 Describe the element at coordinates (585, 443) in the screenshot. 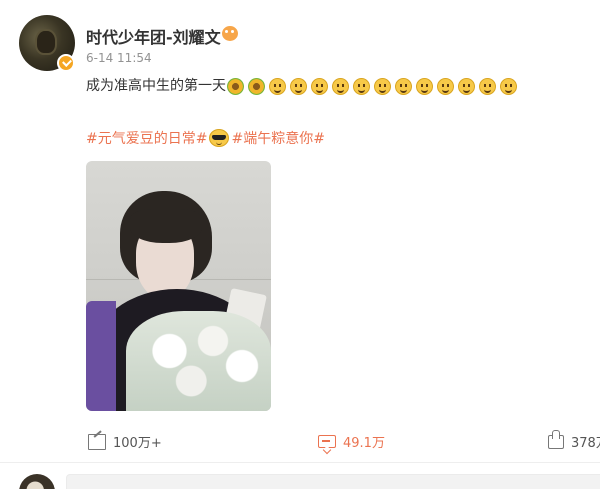

I see `like-count: 378万` at that location.